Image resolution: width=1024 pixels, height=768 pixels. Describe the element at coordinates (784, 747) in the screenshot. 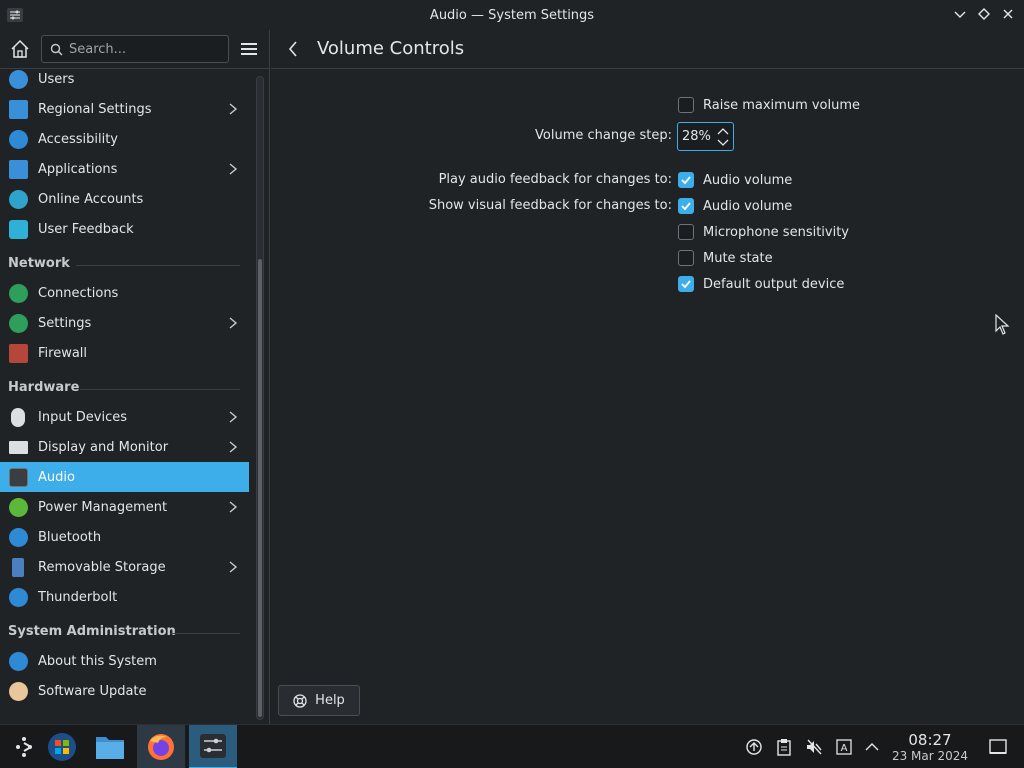

I see `clipboard-tray` at that location.